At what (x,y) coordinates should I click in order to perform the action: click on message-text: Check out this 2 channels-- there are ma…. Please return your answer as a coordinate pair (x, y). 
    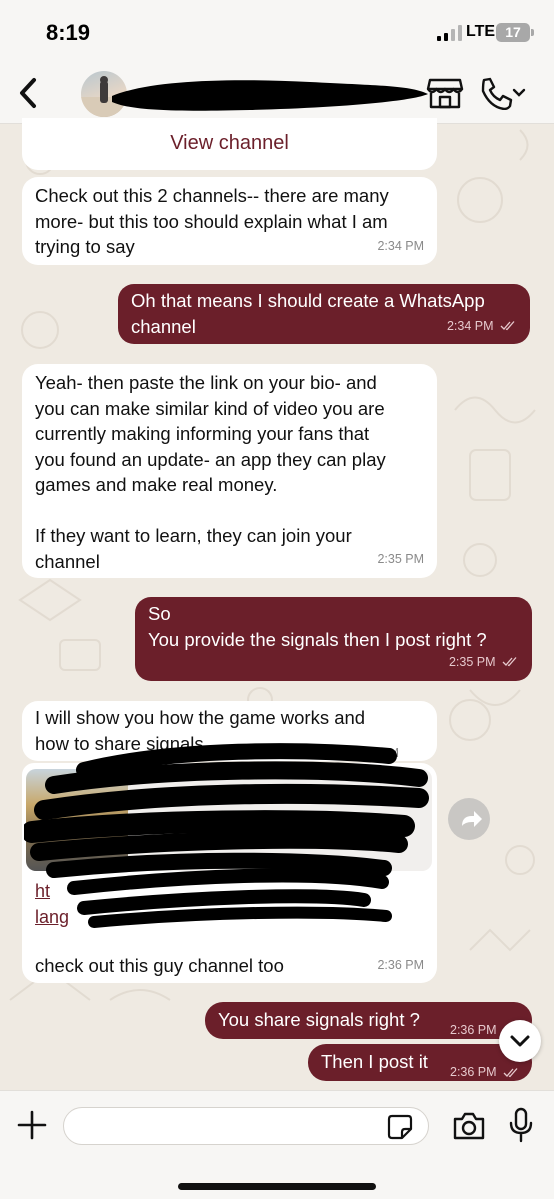
    Looking at the image, I should click on (212, 221).